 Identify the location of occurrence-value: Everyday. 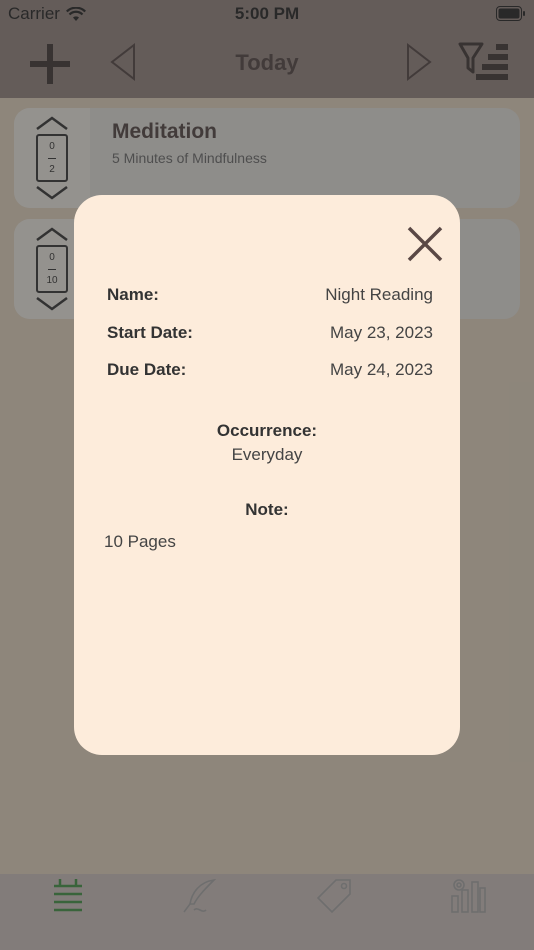
(267, 454).